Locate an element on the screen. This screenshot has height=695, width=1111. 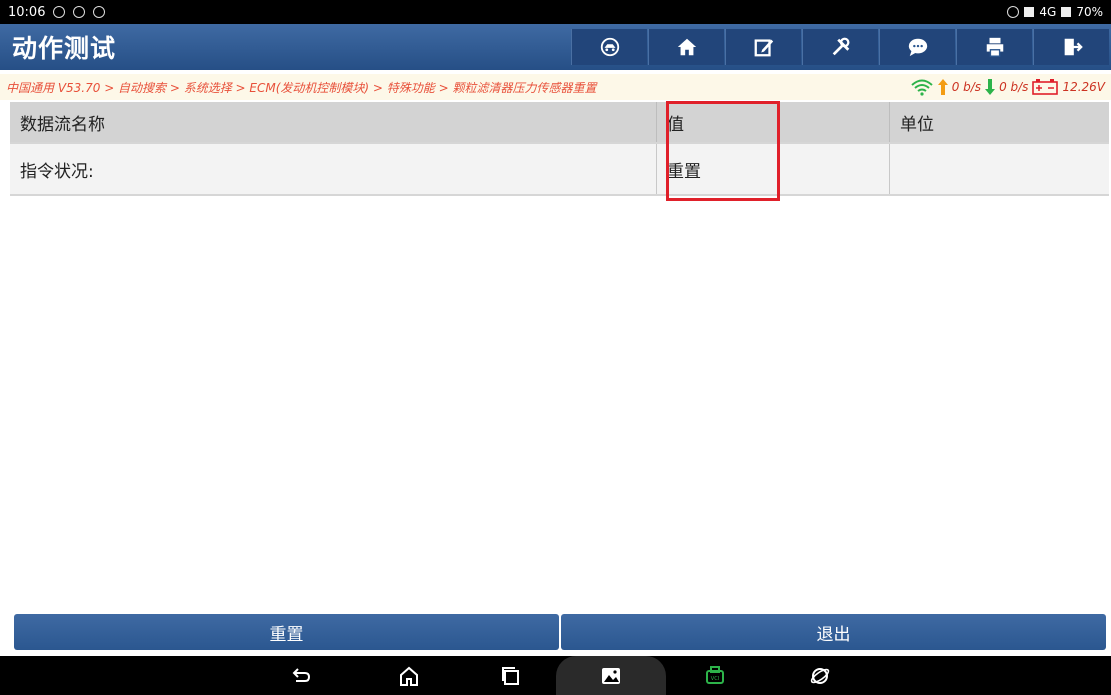
toolbar is located at coordinates (839, 47).